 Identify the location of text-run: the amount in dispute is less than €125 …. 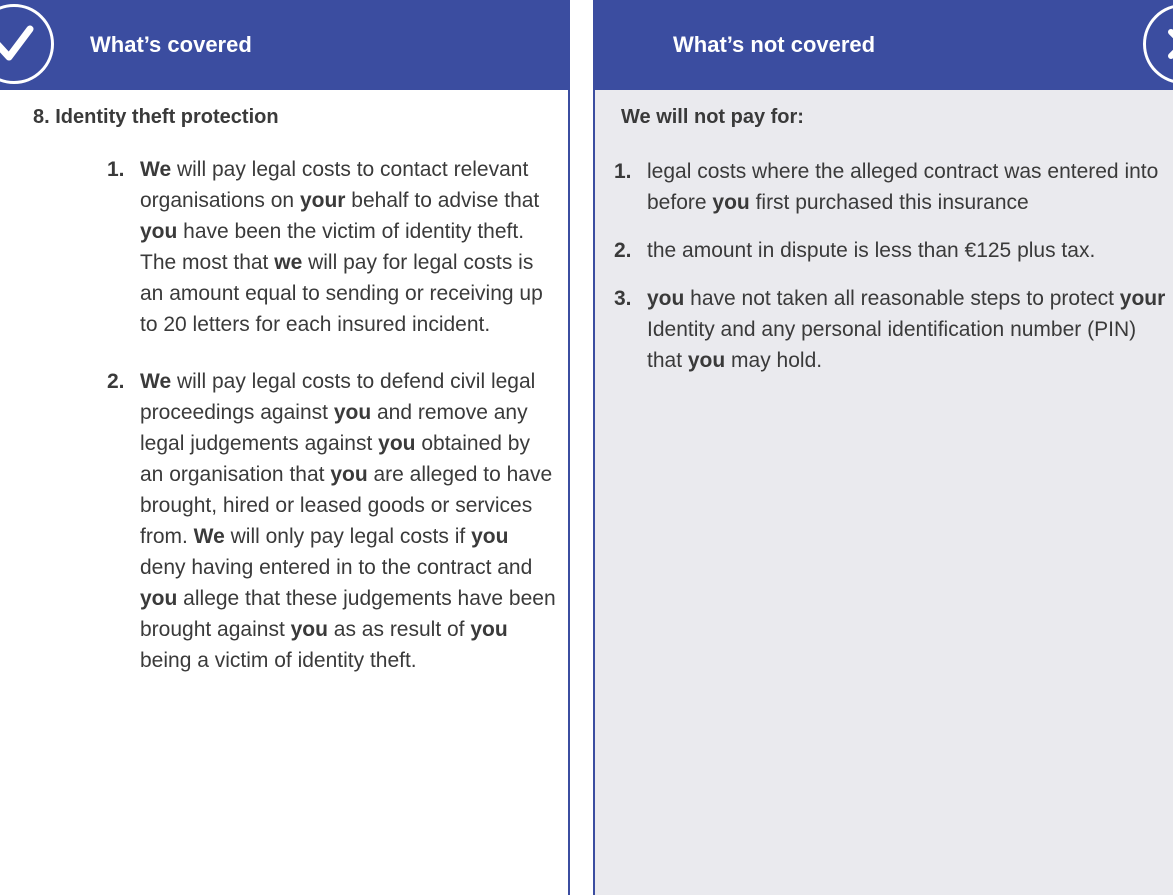
(871, 250).